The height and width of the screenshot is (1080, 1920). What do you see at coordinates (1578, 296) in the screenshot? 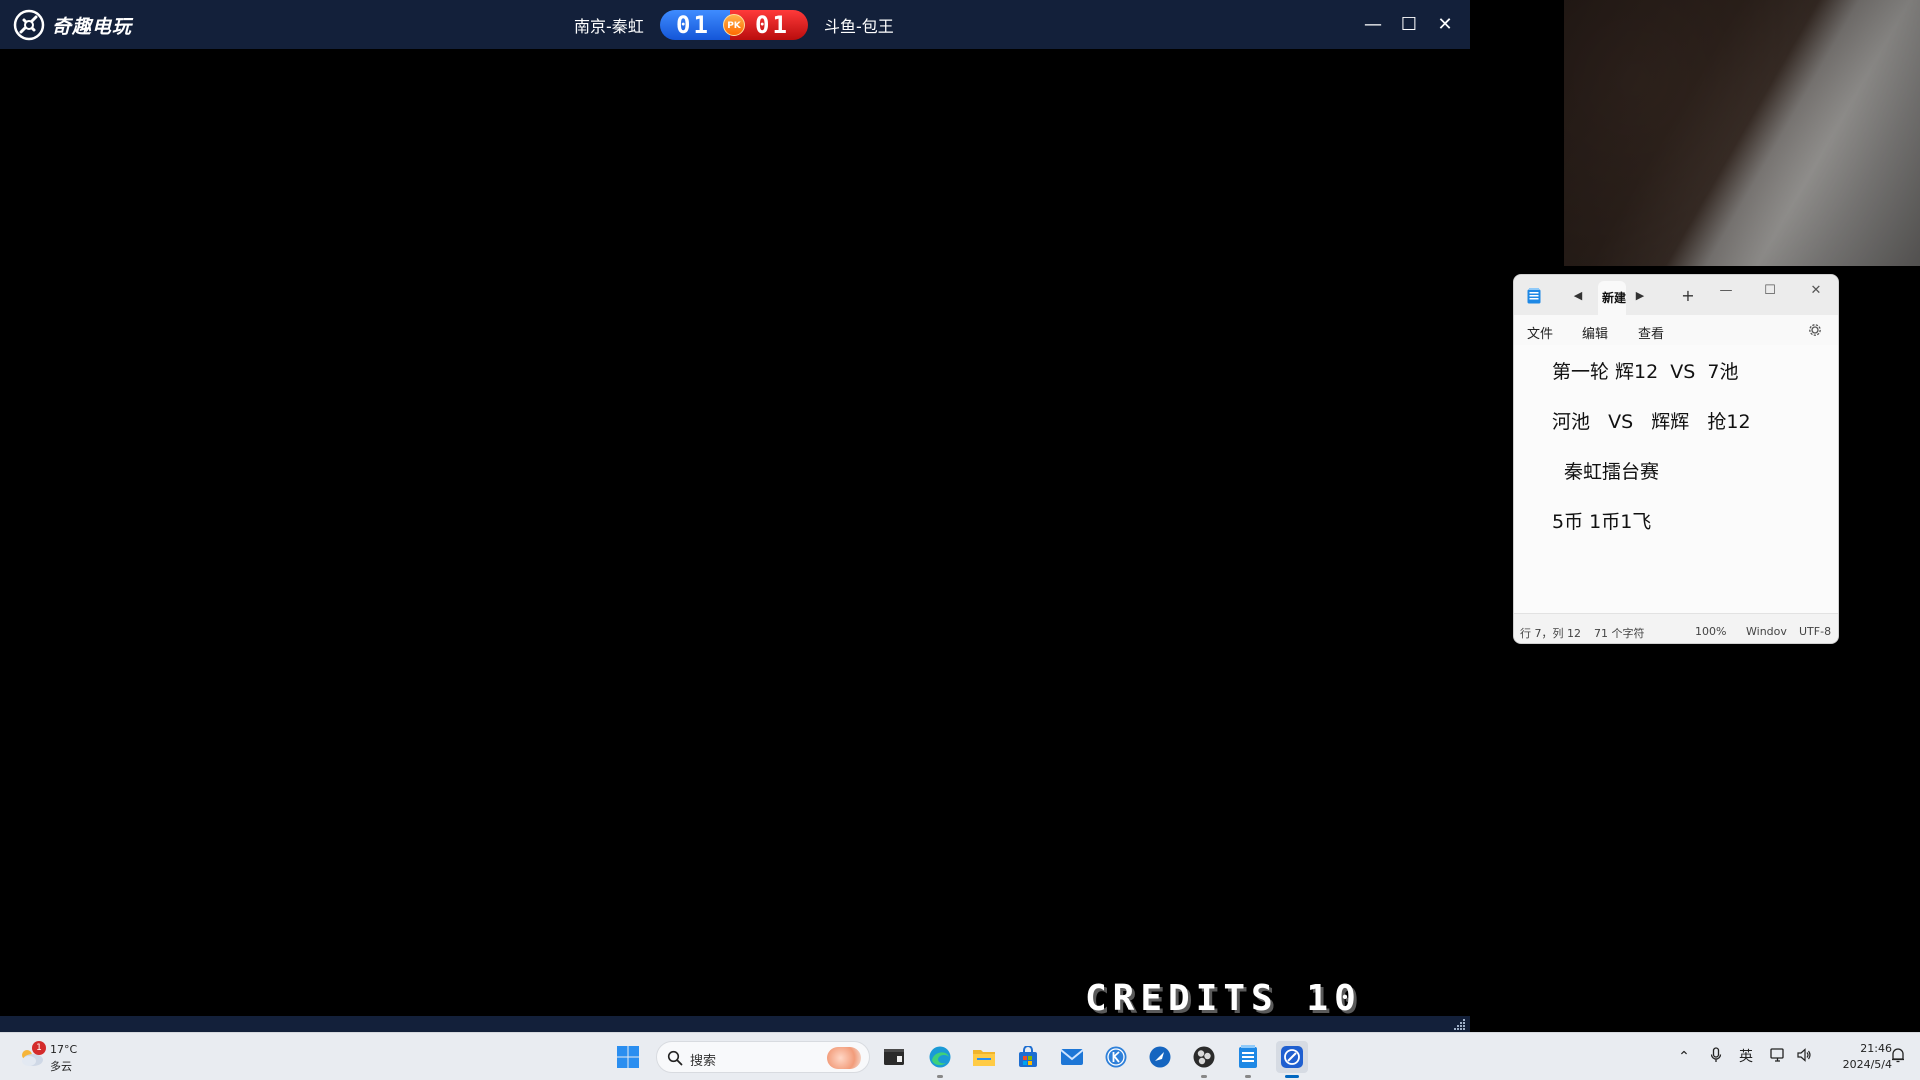
I see `tab-scroll-left-icon: ◀` at bounding box center [1578, 296].